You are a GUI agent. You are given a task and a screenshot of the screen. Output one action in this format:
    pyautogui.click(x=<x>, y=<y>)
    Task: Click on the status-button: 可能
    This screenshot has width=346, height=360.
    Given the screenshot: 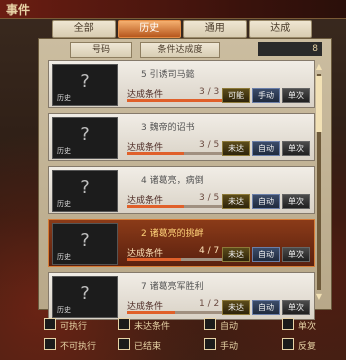 What is the action you would take?
    pyautogui.click(x=236, y=95)
    